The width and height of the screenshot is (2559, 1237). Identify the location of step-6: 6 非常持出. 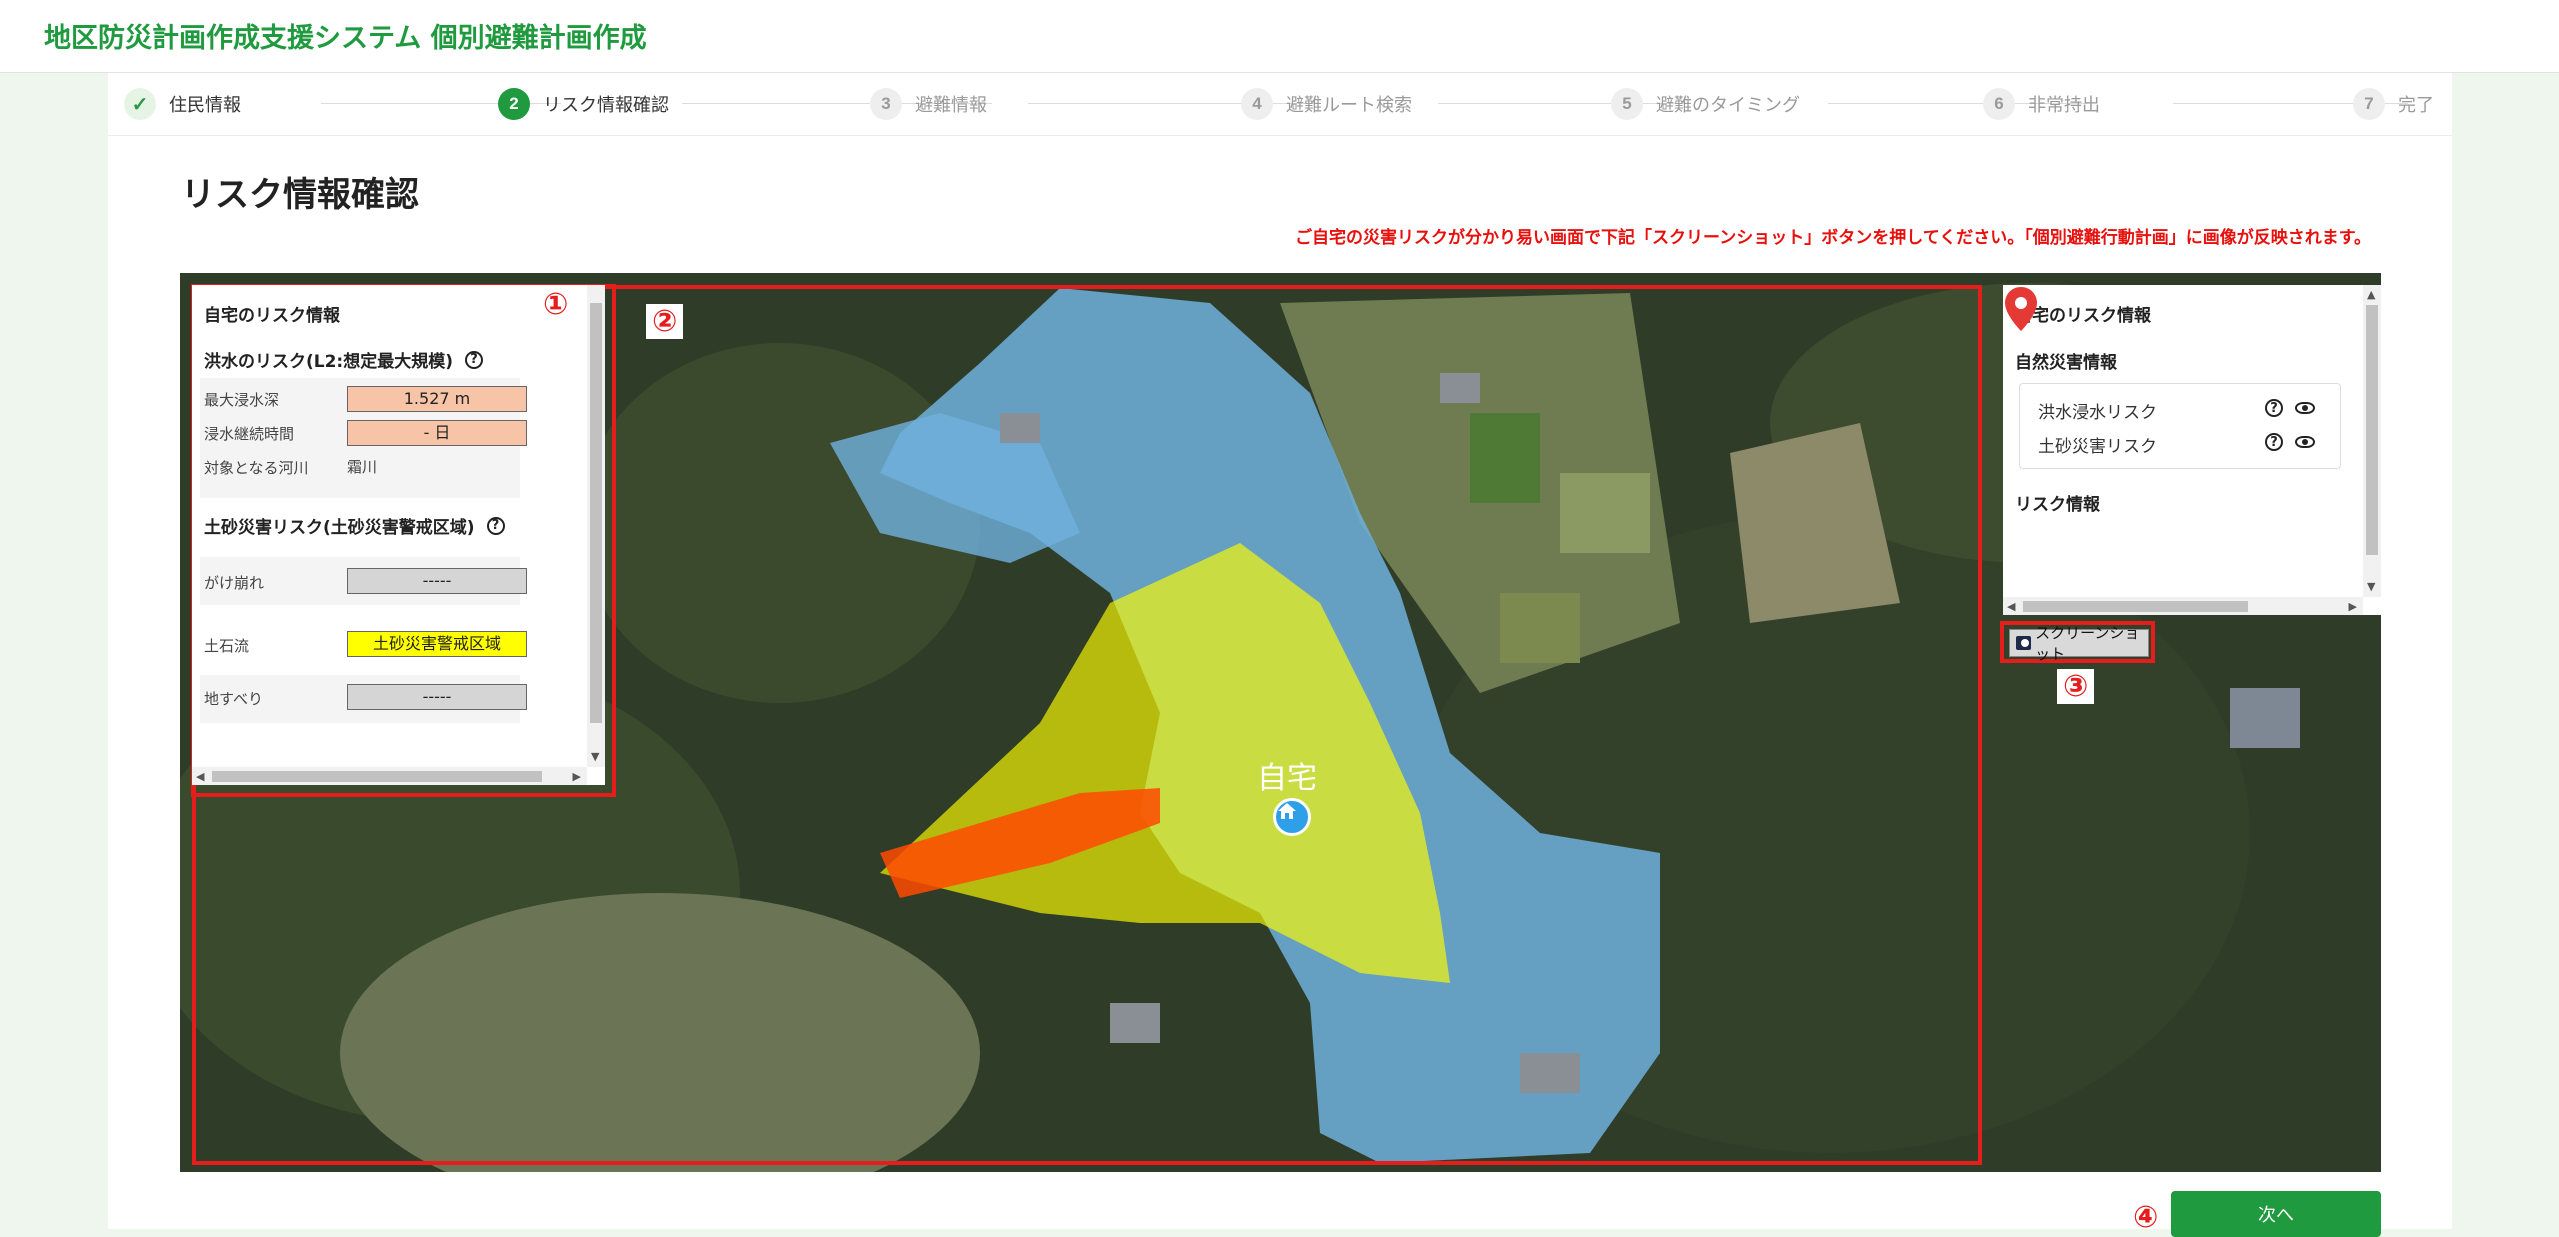
(2041, 104).